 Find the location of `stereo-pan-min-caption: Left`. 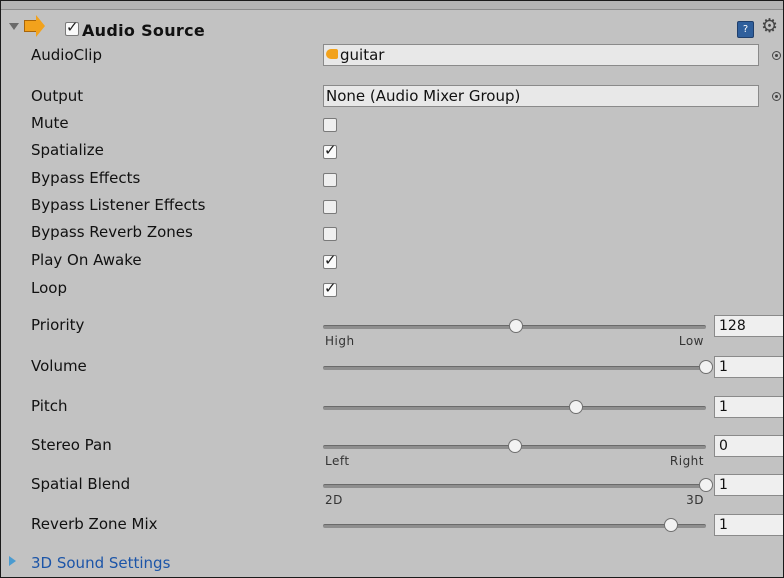

stereo-pan-min-caption: Left is located at coordinates (337, 461).